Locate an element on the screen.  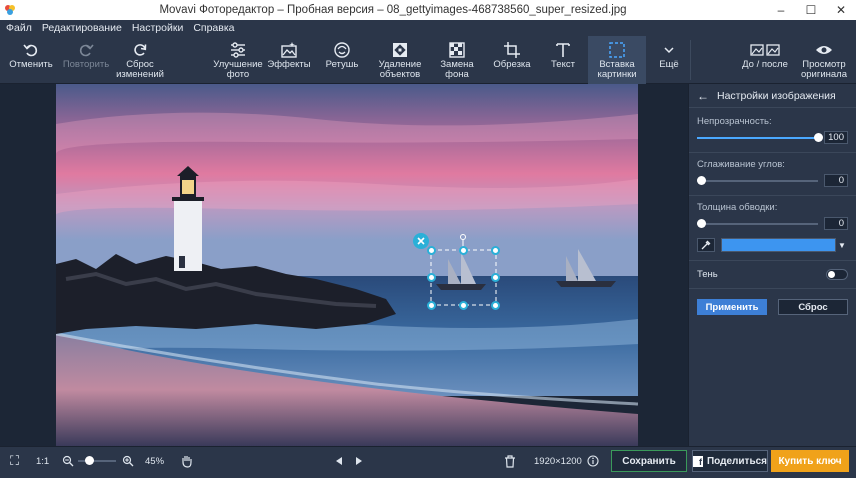
next-image-icon is located at coordinates (359, 461).